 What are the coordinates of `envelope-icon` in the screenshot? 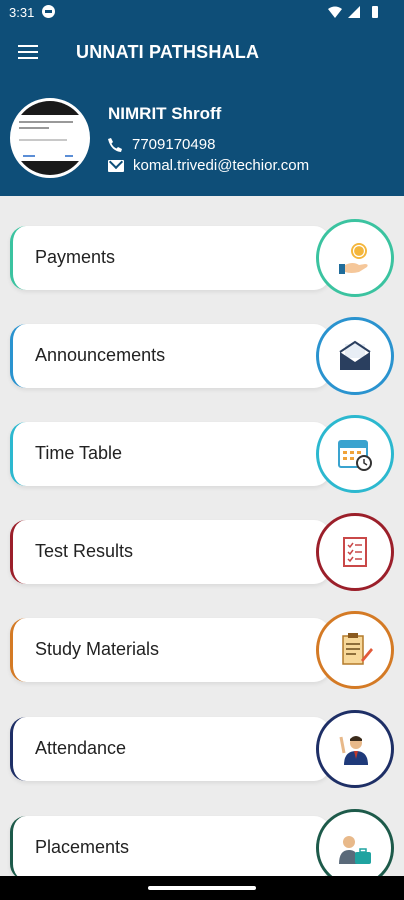 It's located at (355, 356).